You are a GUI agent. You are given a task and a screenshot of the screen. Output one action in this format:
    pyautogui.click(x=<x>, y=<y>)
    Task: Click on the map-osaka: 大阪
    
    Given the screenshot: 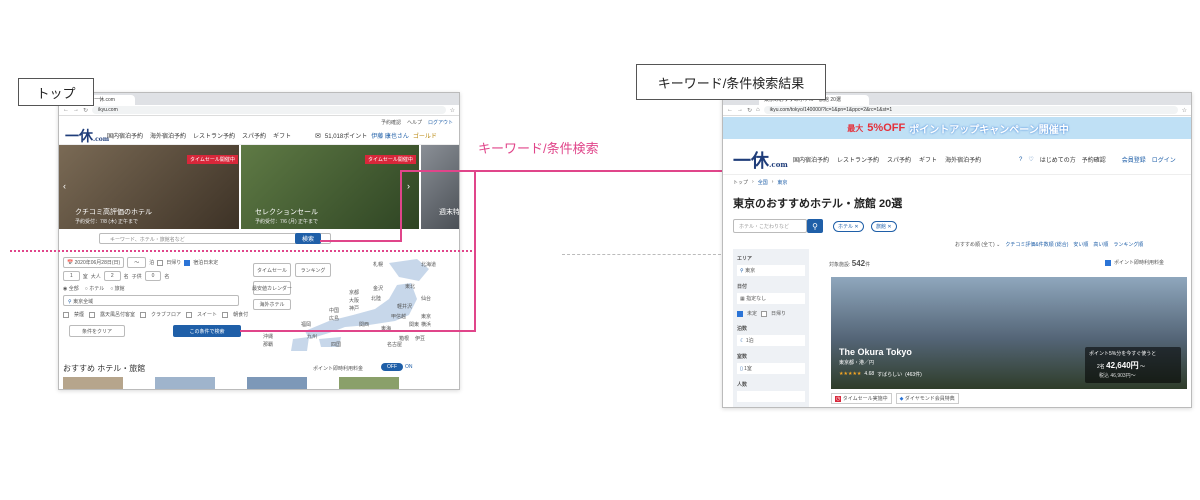 What is the action you would take?
    pyautogui.click(x=354, y=300)
    